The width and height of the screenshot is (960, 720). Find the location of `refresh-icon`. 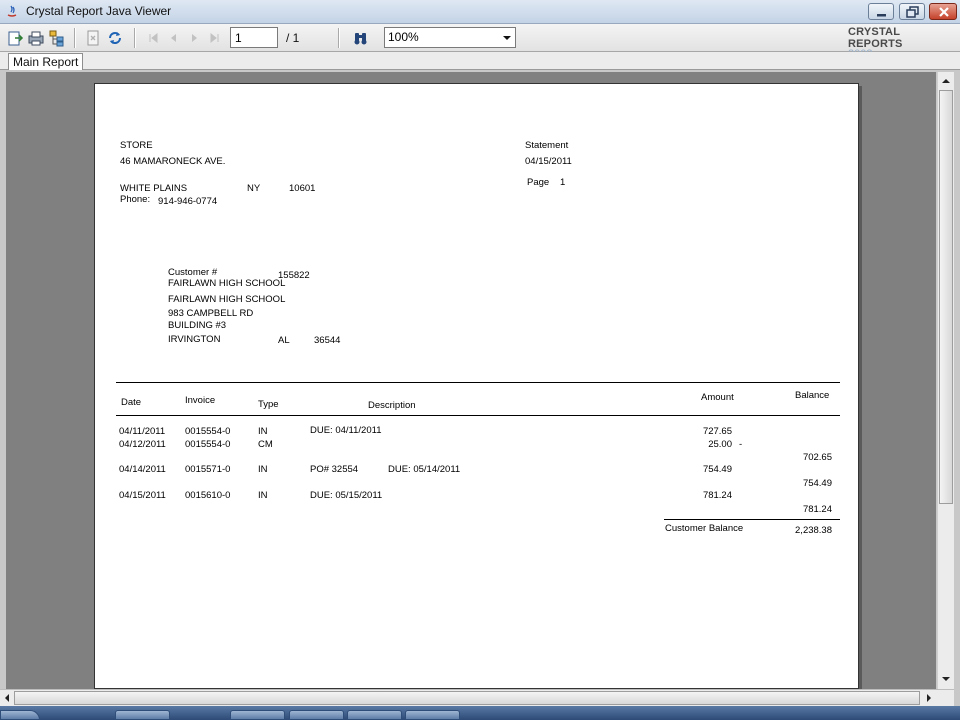

refresh-icon is located at coordinates (115, 38).